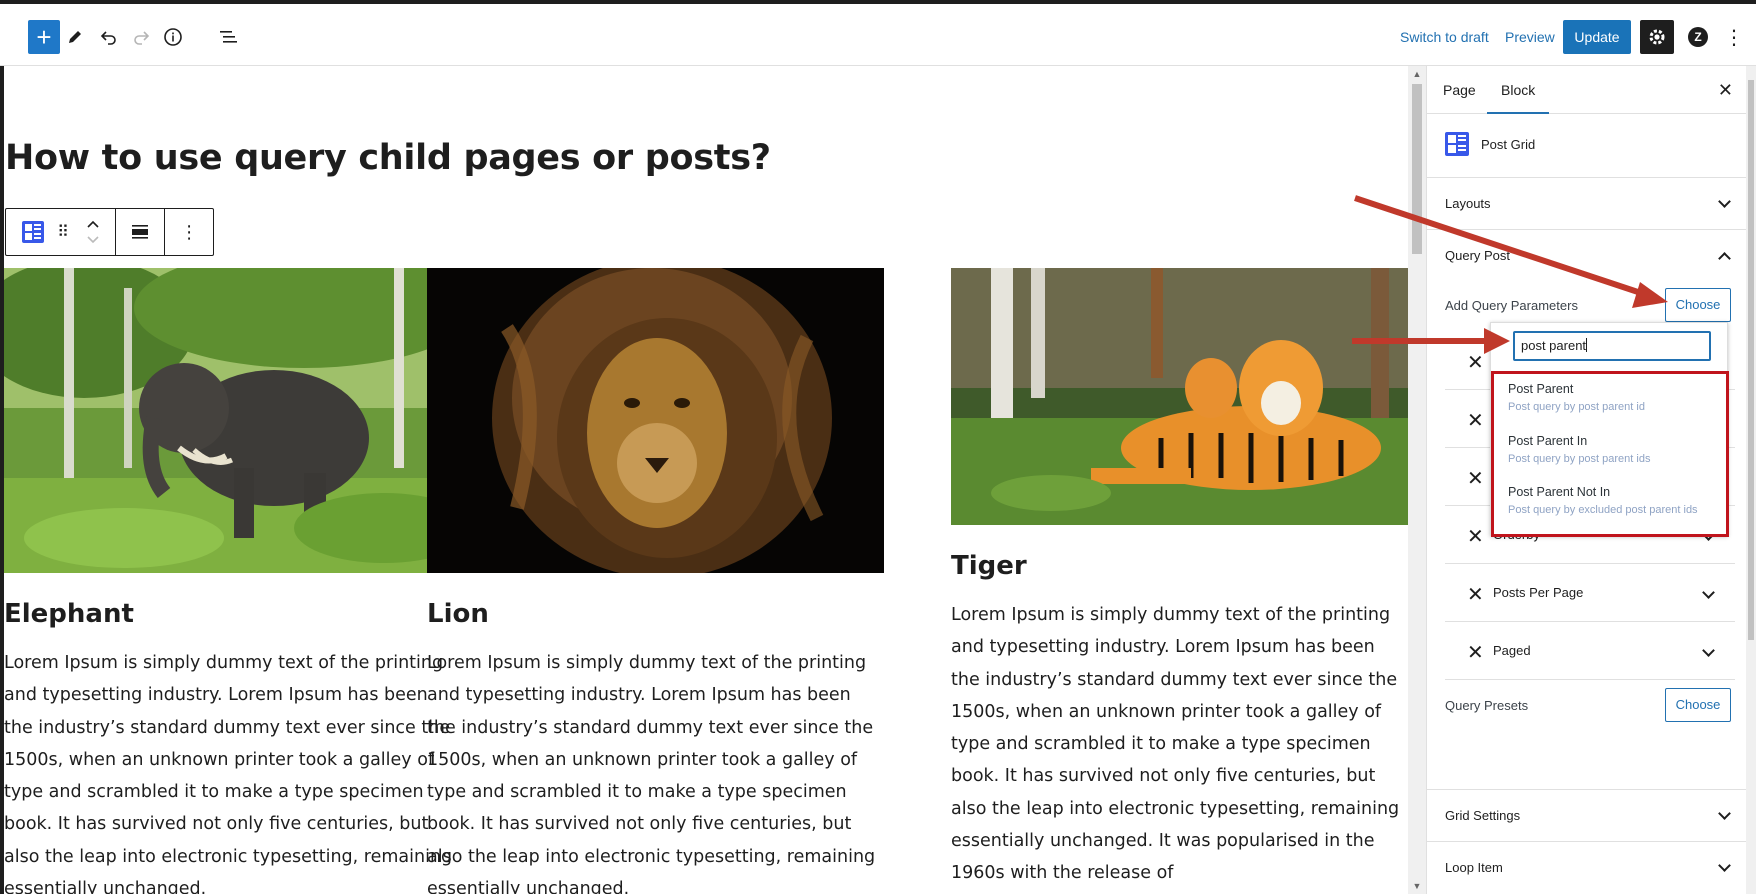  I want to click on choose-query-parameter-button: Choose, so click(1698, 305).